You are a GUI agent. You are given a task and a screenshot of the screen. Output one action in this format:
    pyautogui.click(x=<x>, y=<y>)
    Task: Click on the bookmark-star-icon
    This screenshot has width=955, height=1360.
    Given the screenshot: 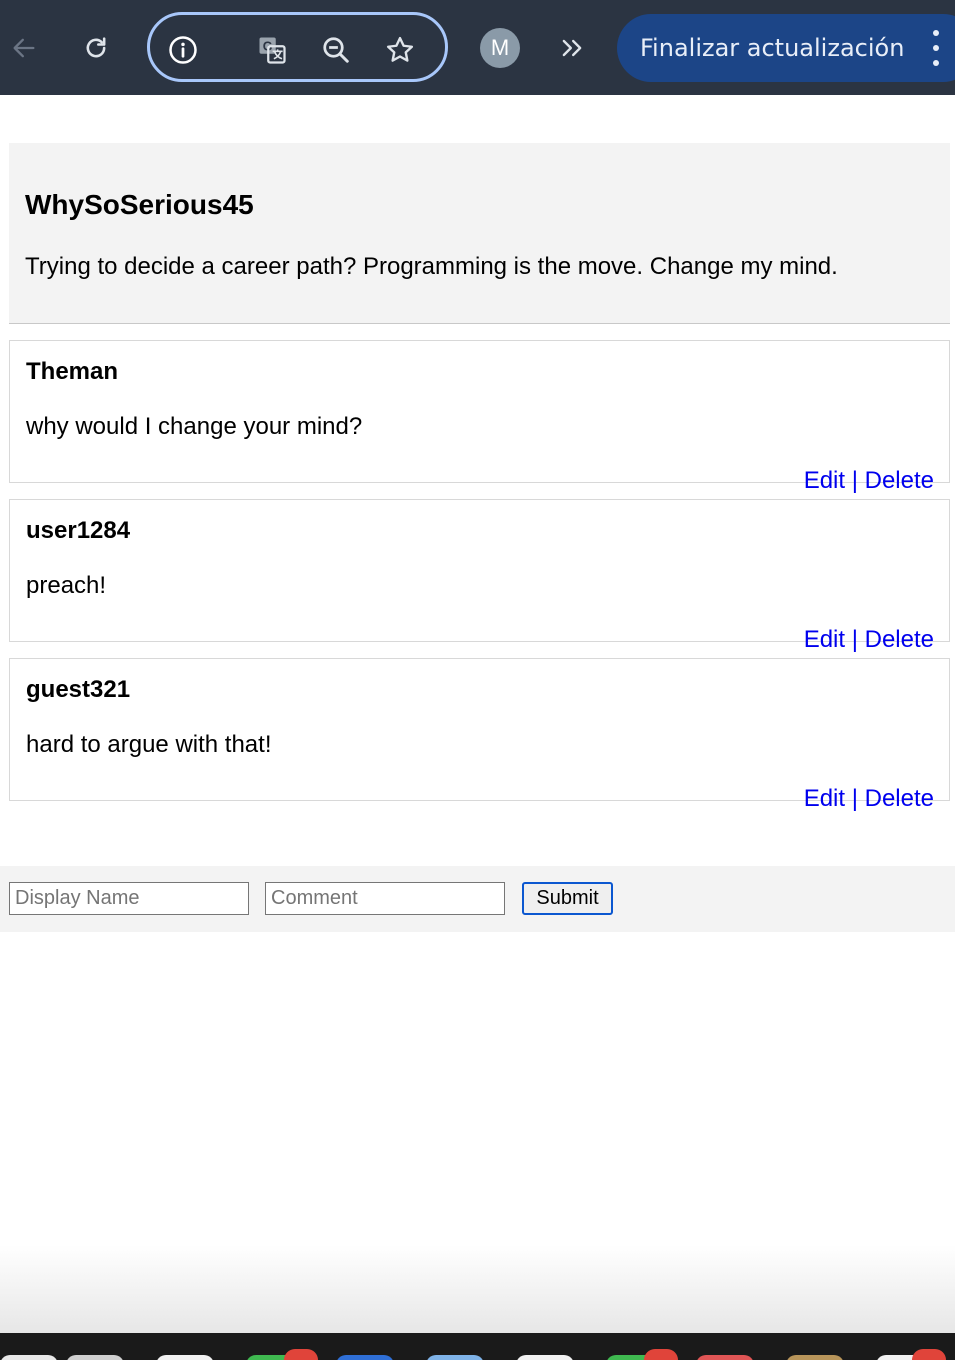 What is the action you would take?
    pyautogui.click(x=400, y=50)
    